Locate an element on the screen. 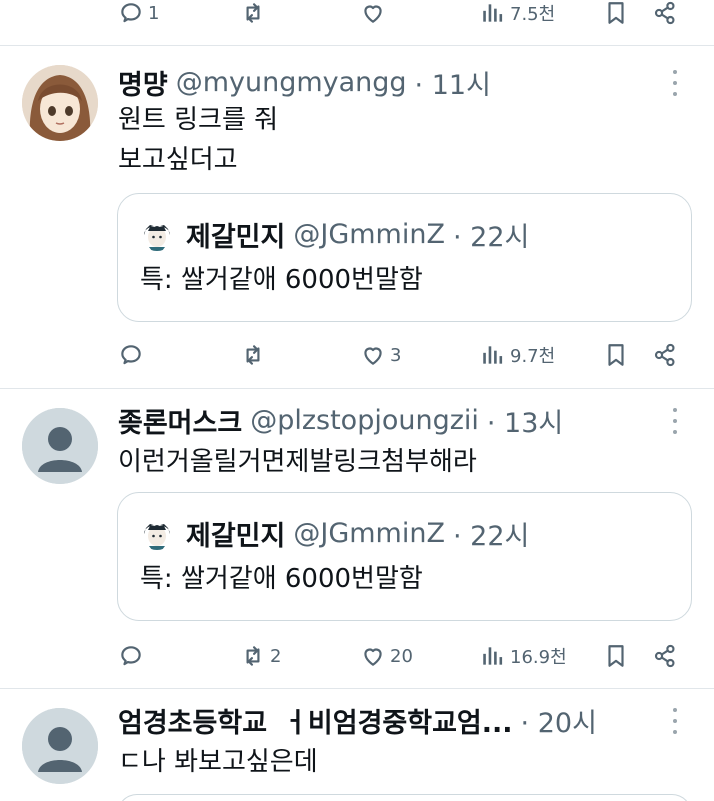 The image size is (714, 801). top-action-bar: 1 7.5천 is located at coordinates (357, 16).